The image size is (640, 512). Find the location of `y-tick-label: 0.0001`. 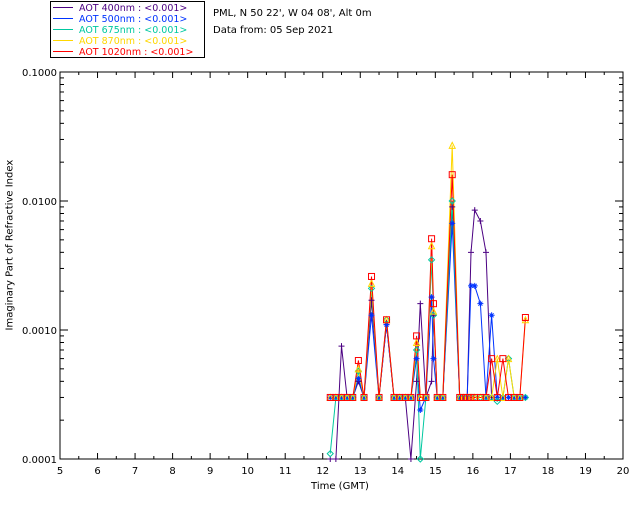

y-tick-label: 0.0001 is located at coordinates (39, 460).